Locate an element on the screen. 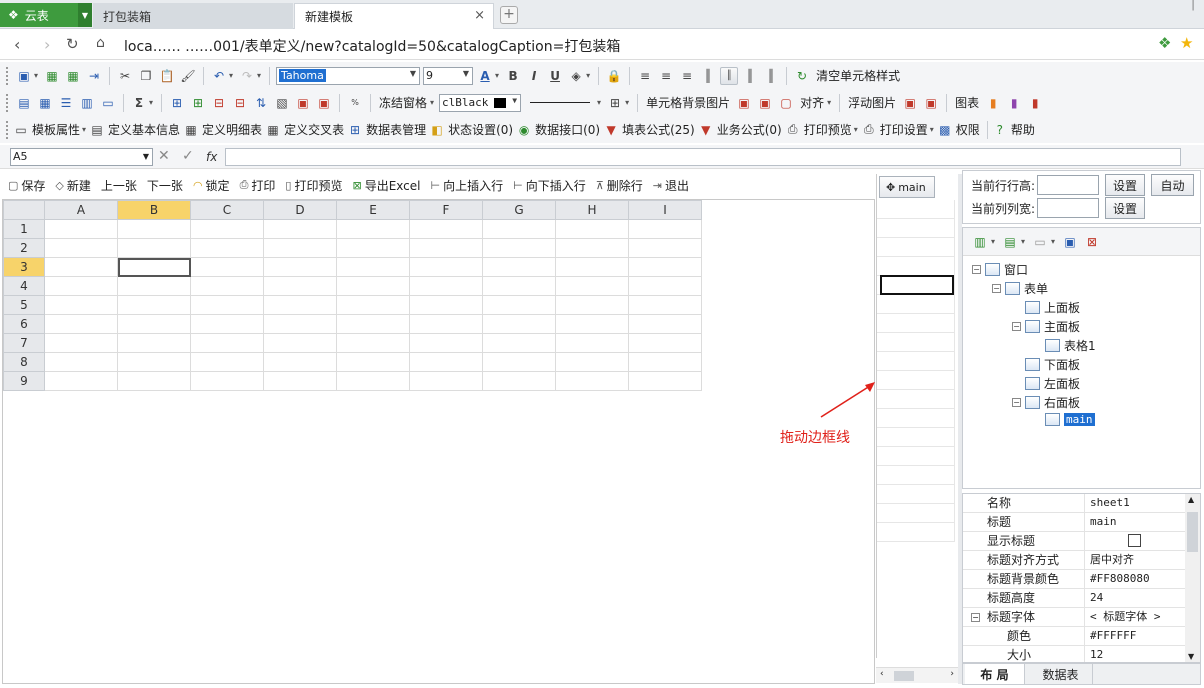  delete-col-icon: ⊟ is located at coordinates (240, 103).